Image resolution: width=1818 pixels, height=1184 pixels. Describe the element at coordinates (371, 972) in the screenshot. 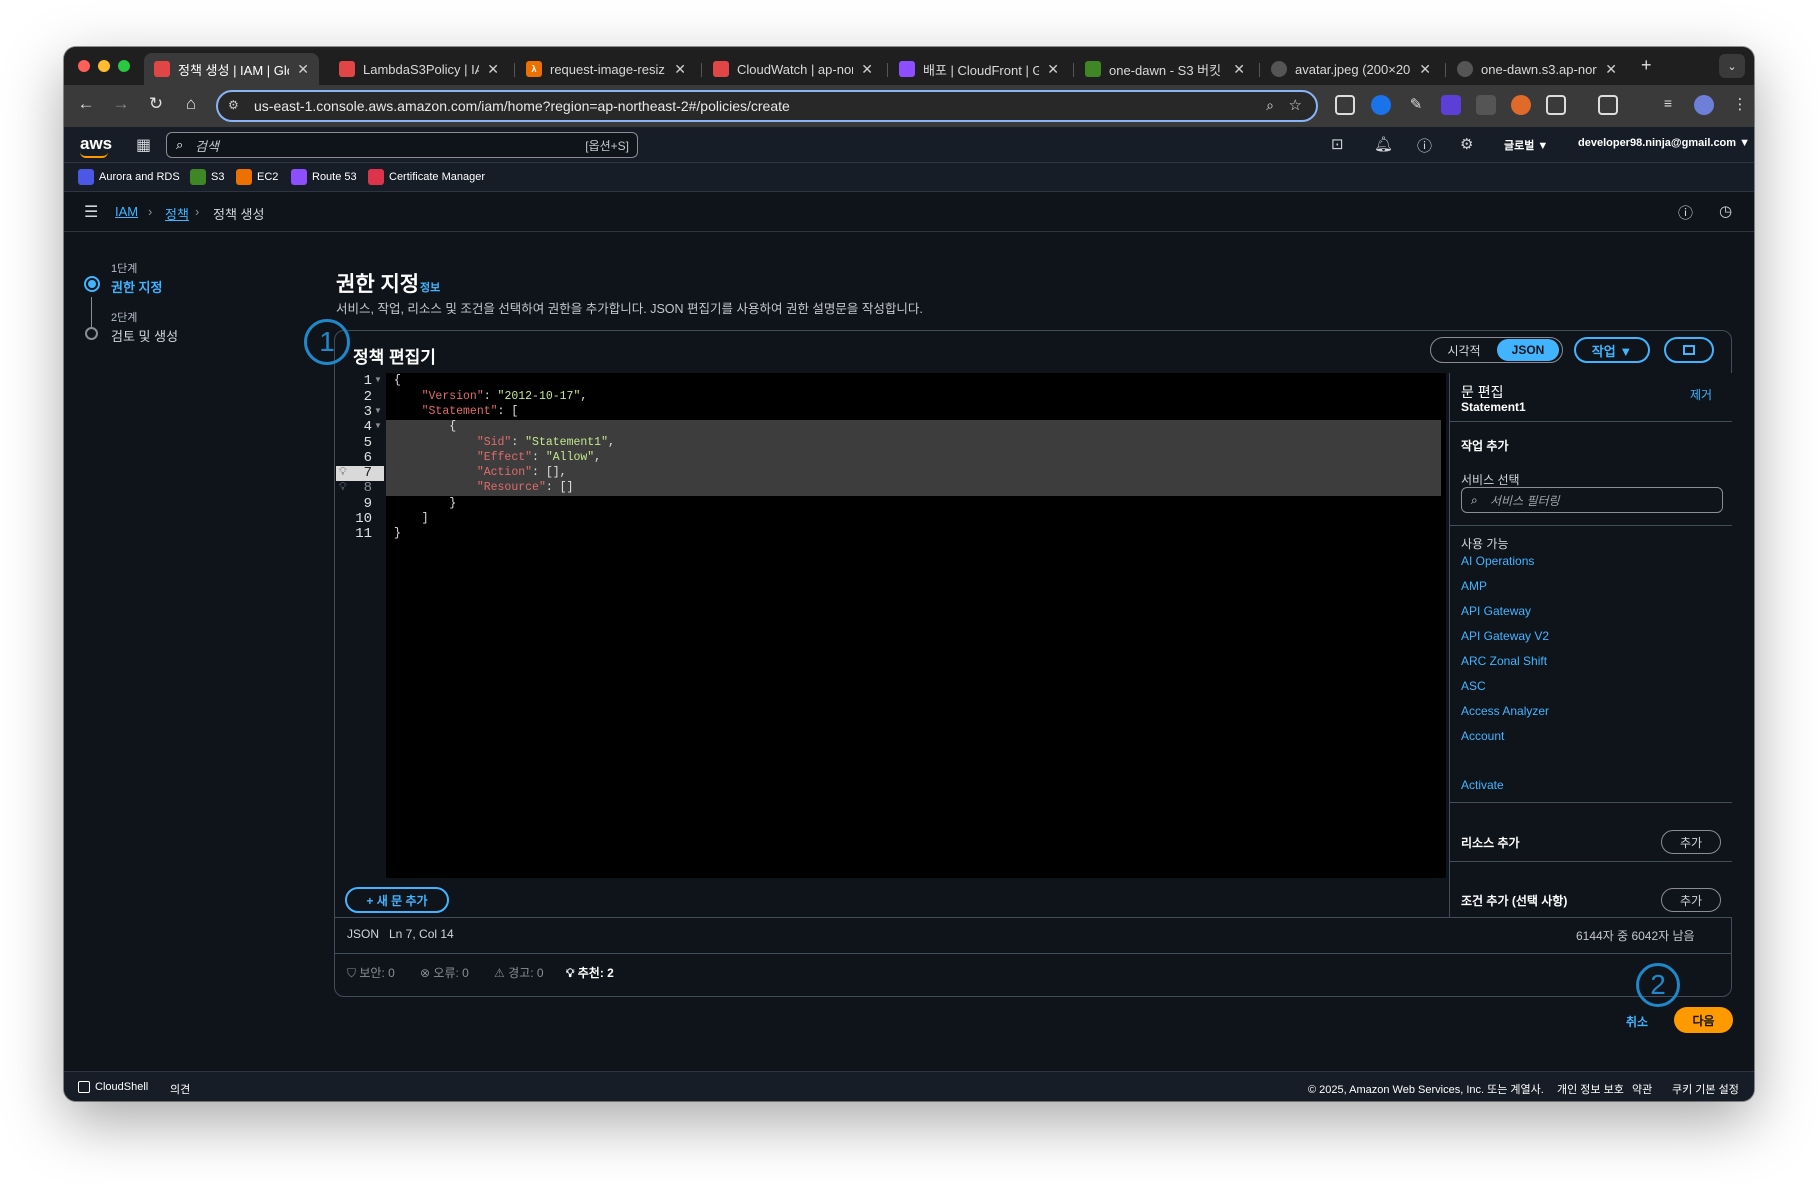

I see `security-count: ⛉ 보안: 0` at that location.